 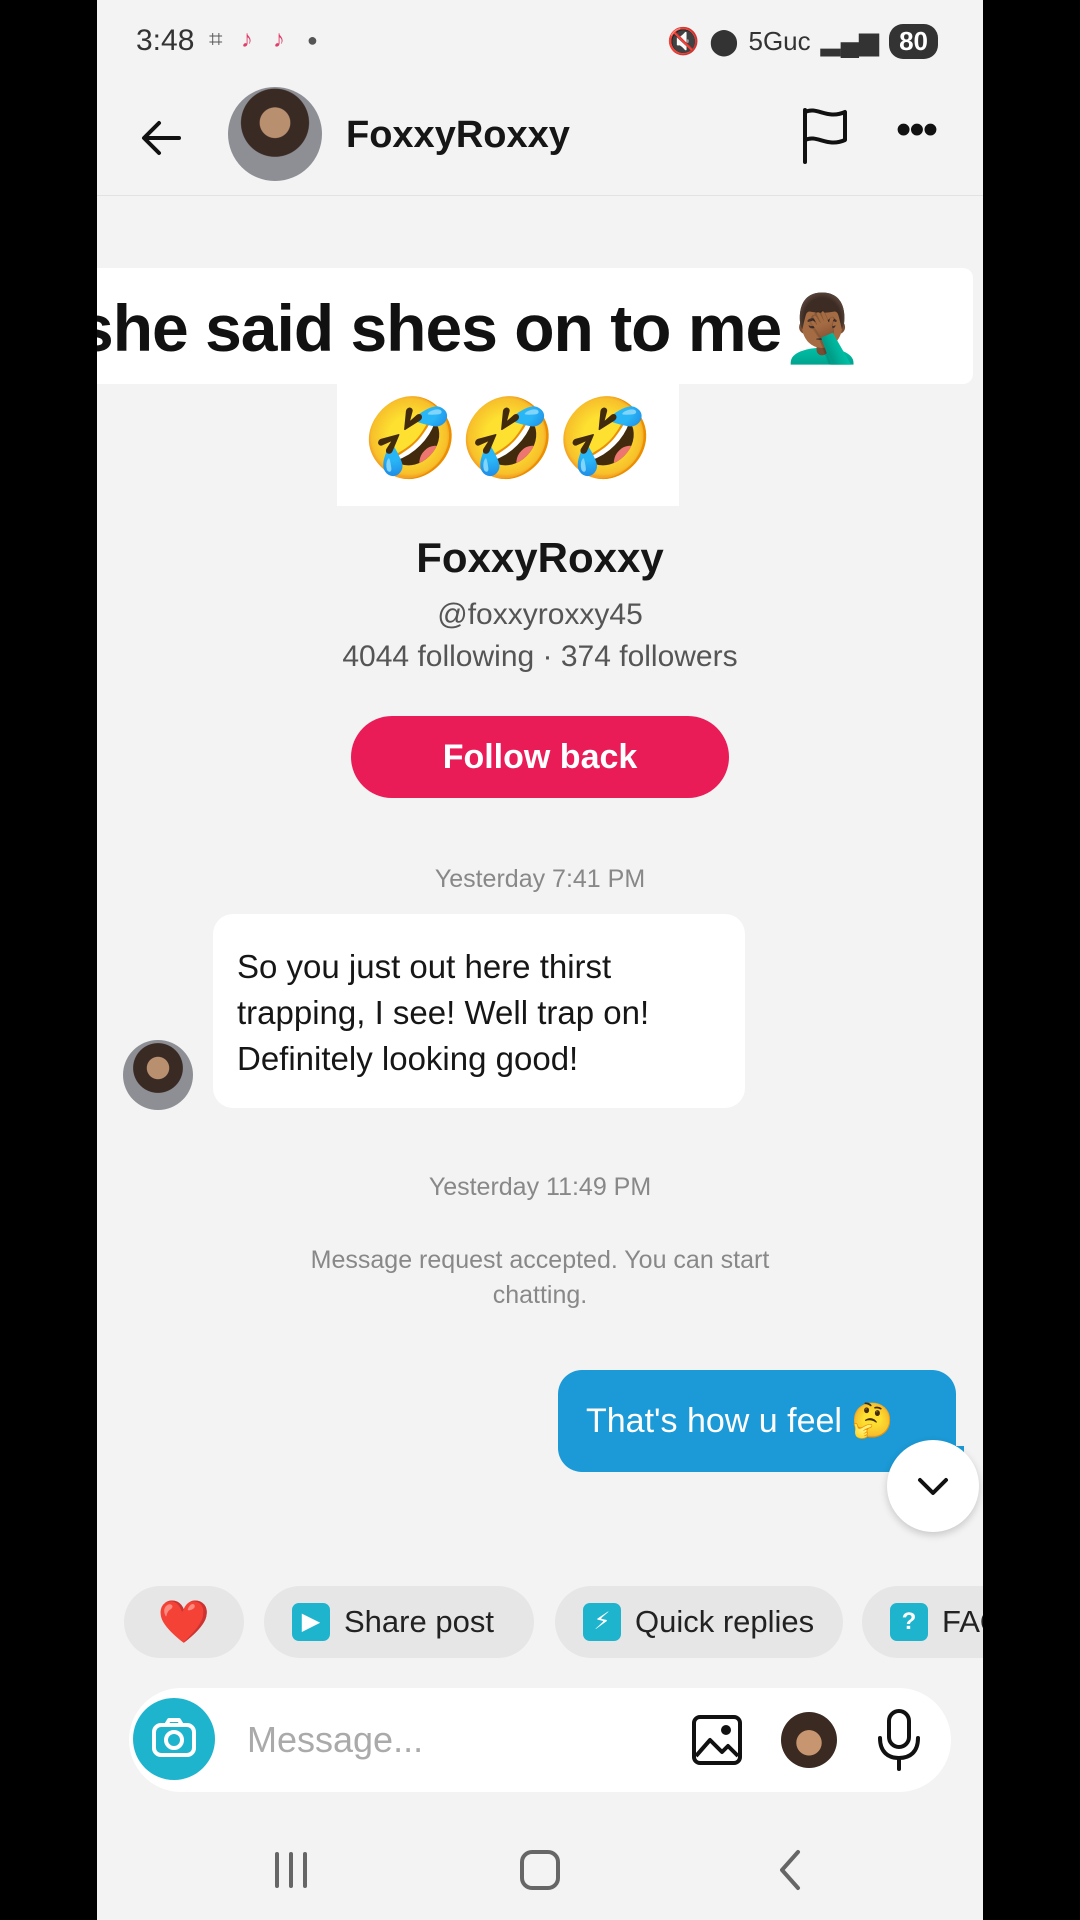 I want to click on network-label: 5Guc, so click(x=779, y=41).